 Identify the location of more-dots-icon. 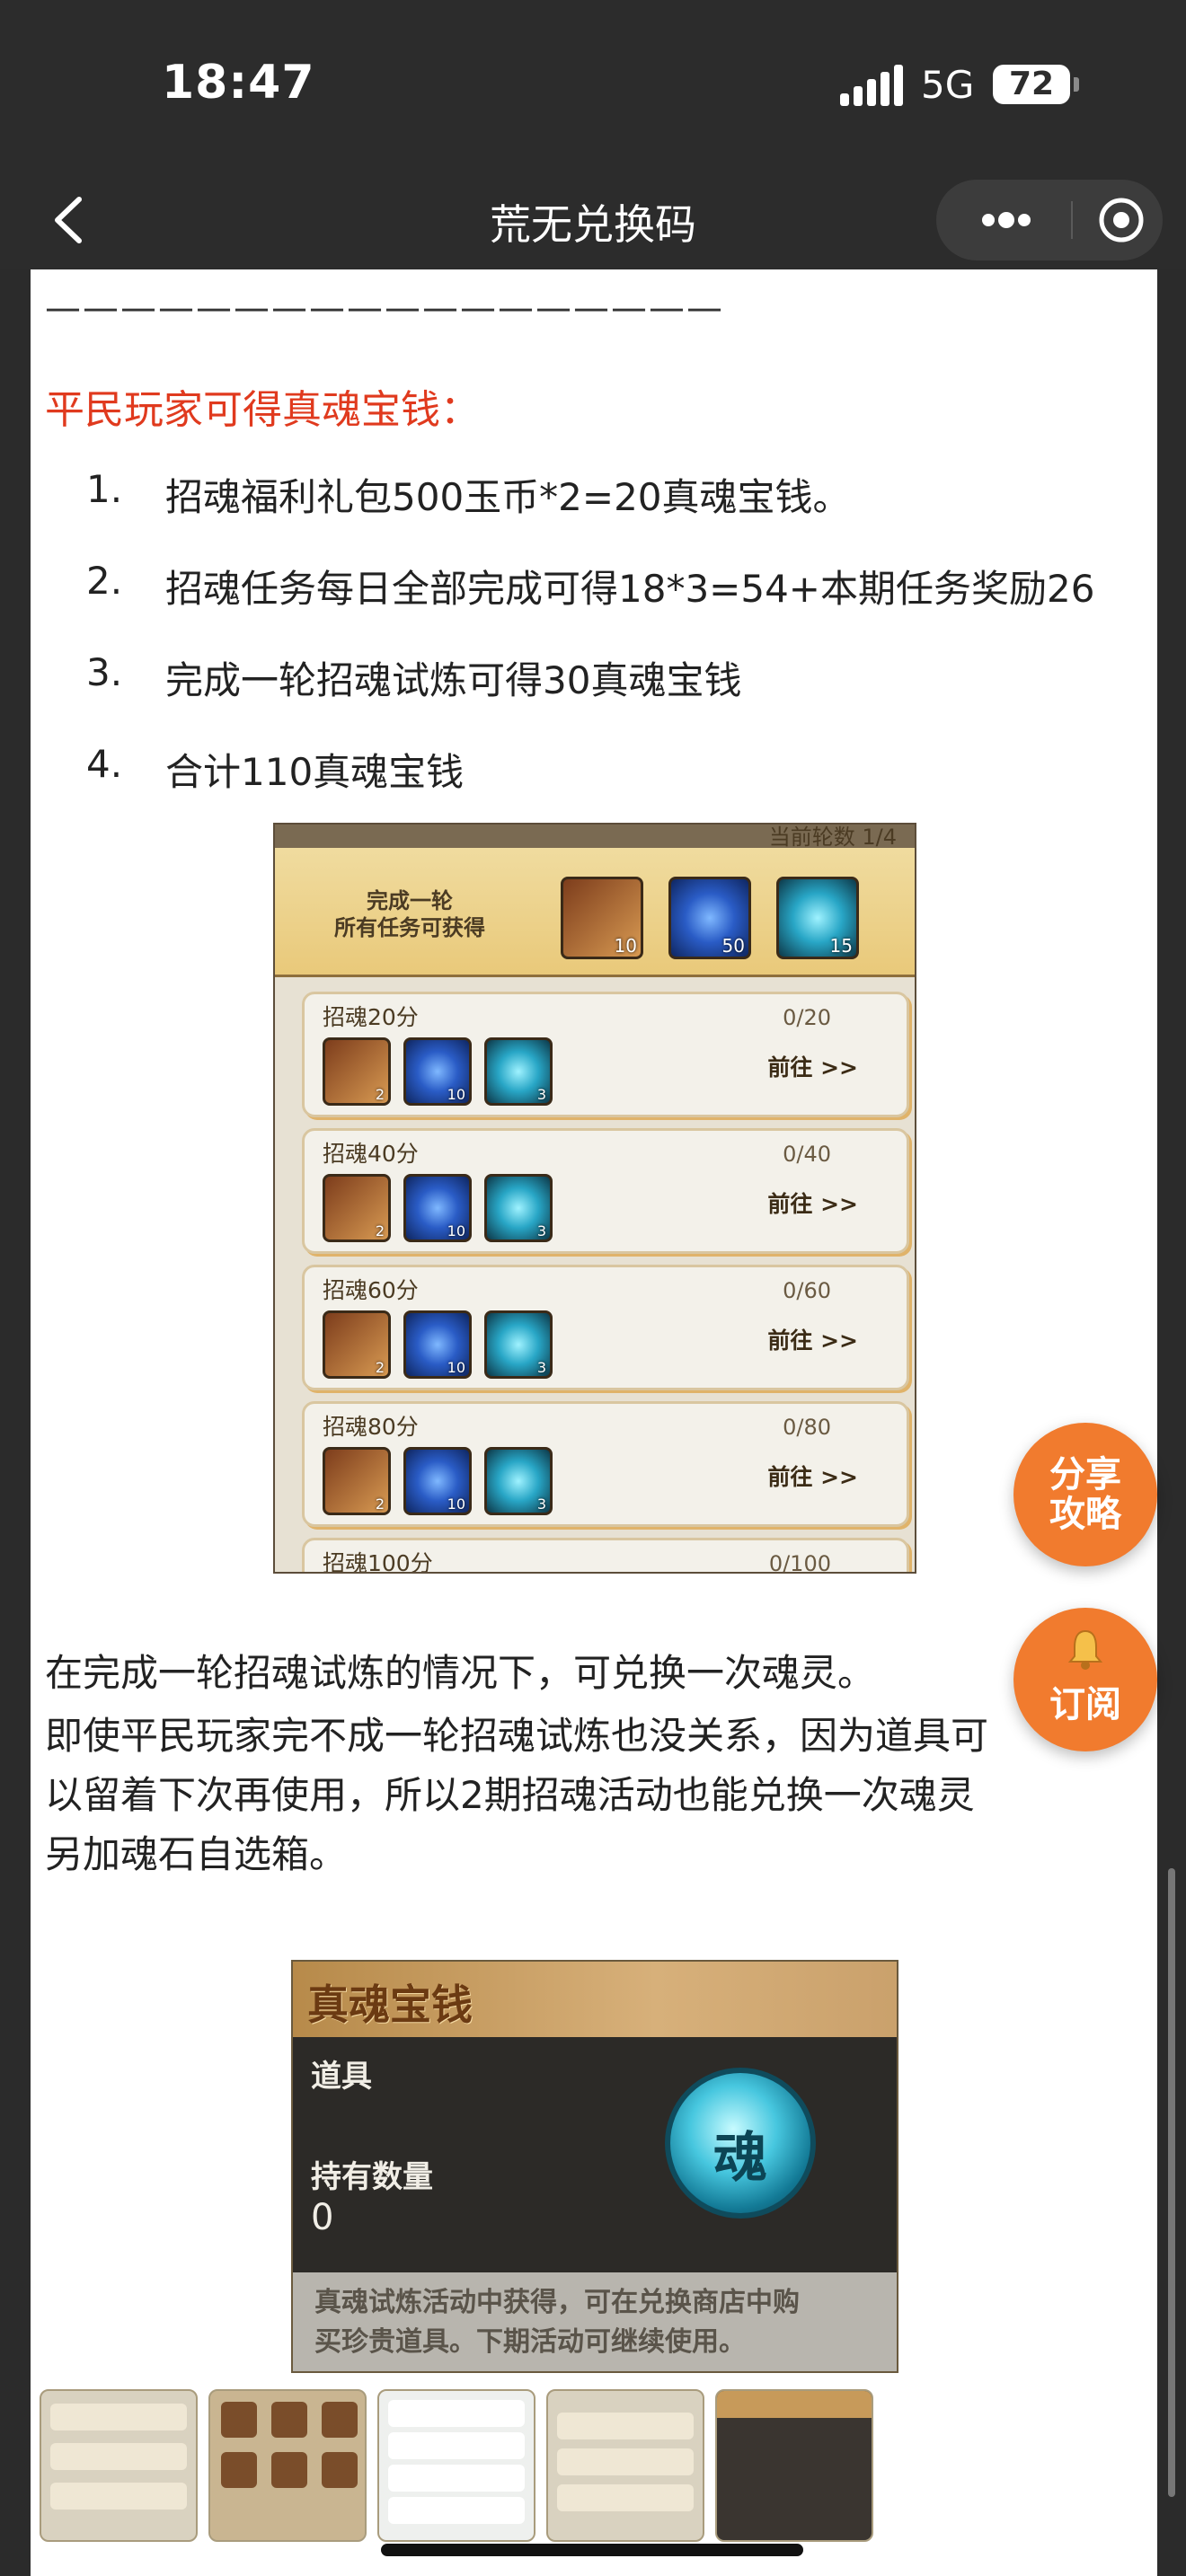
(1006, 220).